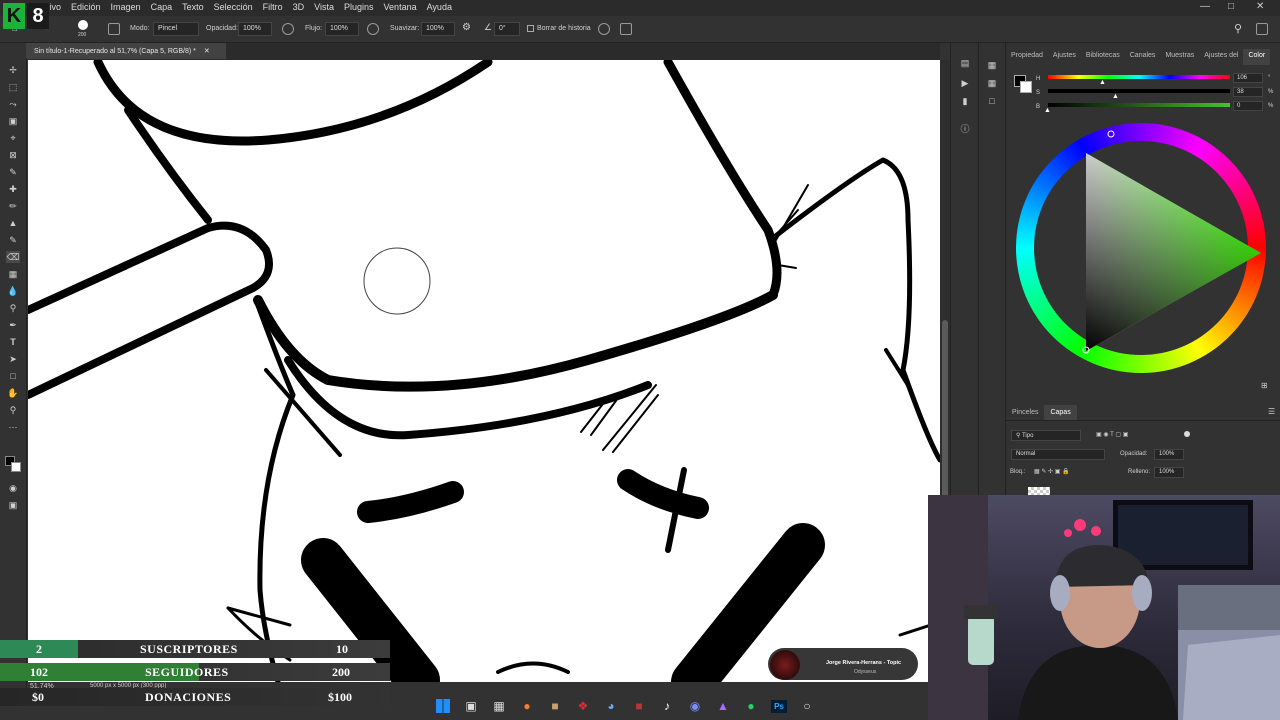 The image size is (1280, 720). I want to click on menu-plugins: Plugins, so click(359, 7).